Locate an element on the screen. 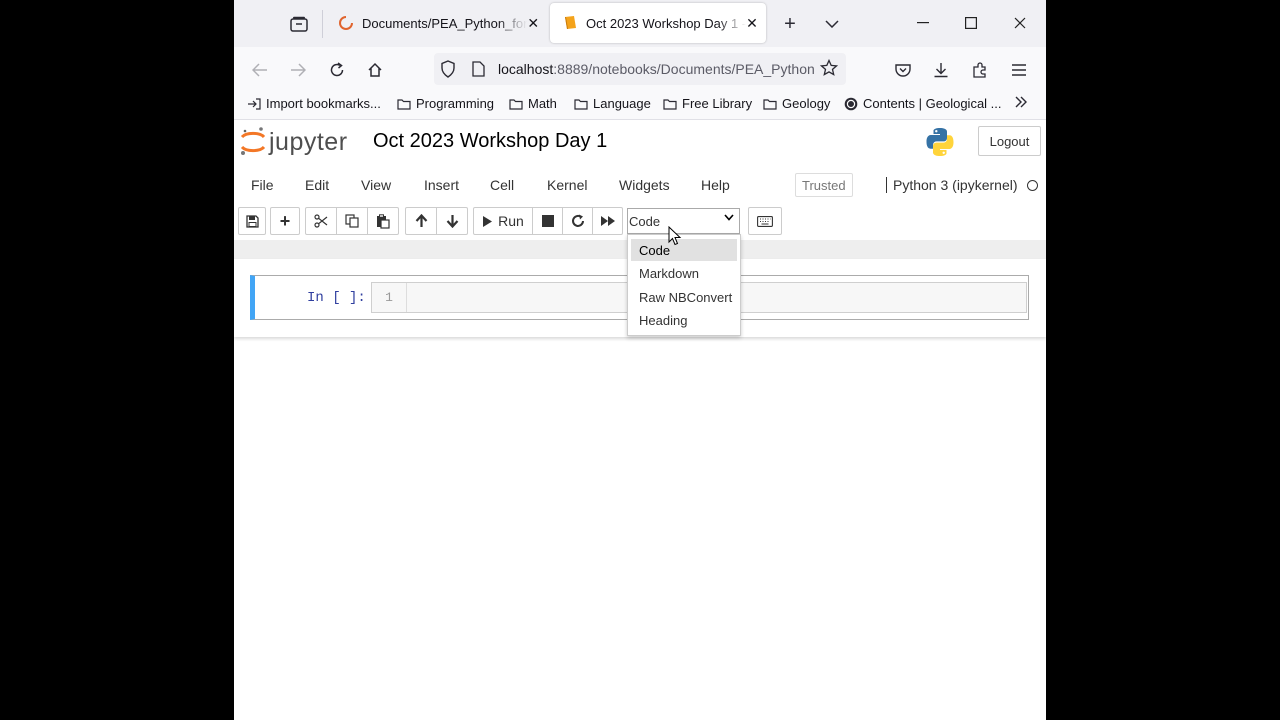 This screenshot has height=720, width=1280. kernel-idle-indicator-icon is located at coordinates (1032, 185).